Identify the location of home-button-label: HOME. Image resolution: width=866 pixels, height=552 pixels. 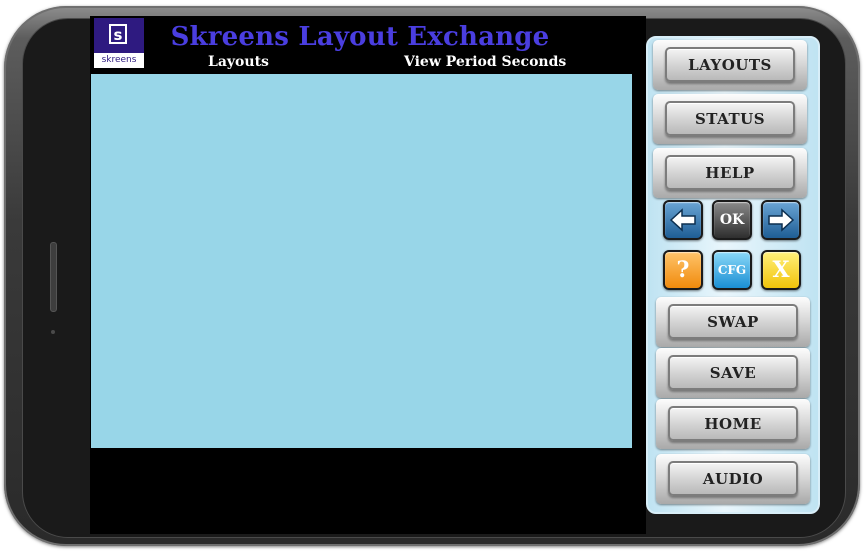
(733, 423).